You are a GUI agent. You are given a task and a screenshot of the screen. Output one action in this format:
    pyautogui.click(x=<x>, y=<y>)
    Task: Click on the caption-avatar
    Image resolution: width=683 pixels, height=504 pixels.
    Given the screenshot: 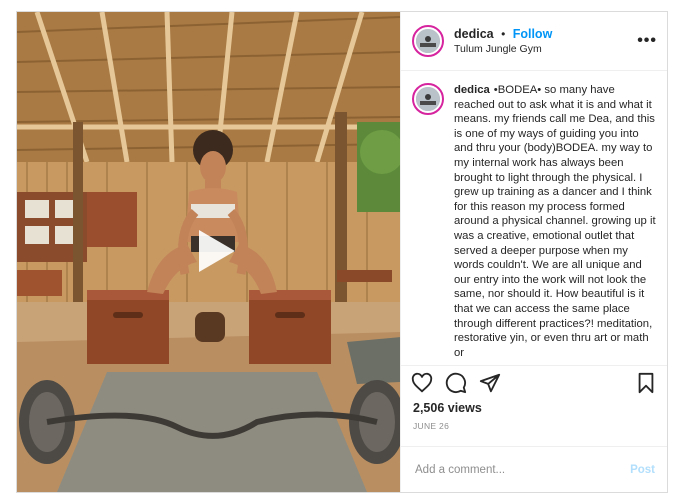 What is the action you would take?
    pyautogui.click(x=428, y=99)
    